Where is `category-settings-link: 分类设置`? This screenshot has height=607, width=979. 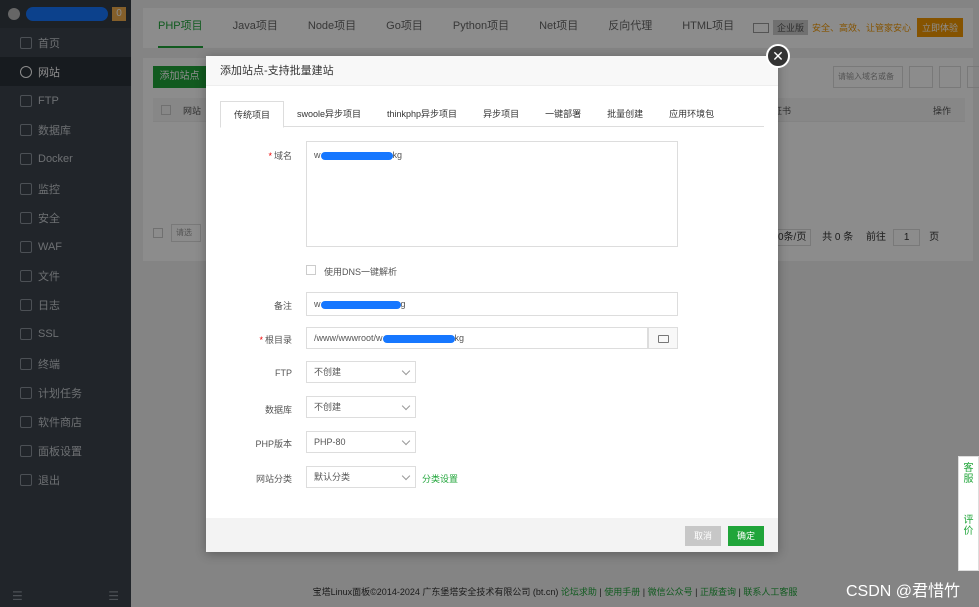 category-settings-link: 分类设置 is located at coordinates (440, 478).